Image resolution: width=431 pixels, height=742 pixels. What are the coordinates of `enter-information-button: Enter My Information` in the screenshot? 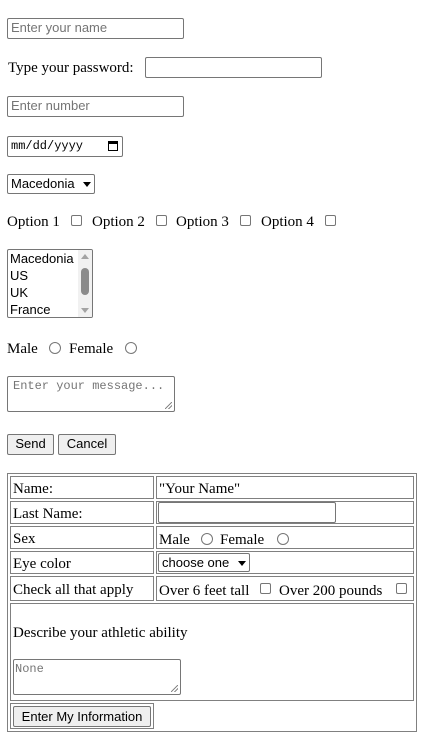 It's located at (82, 716).